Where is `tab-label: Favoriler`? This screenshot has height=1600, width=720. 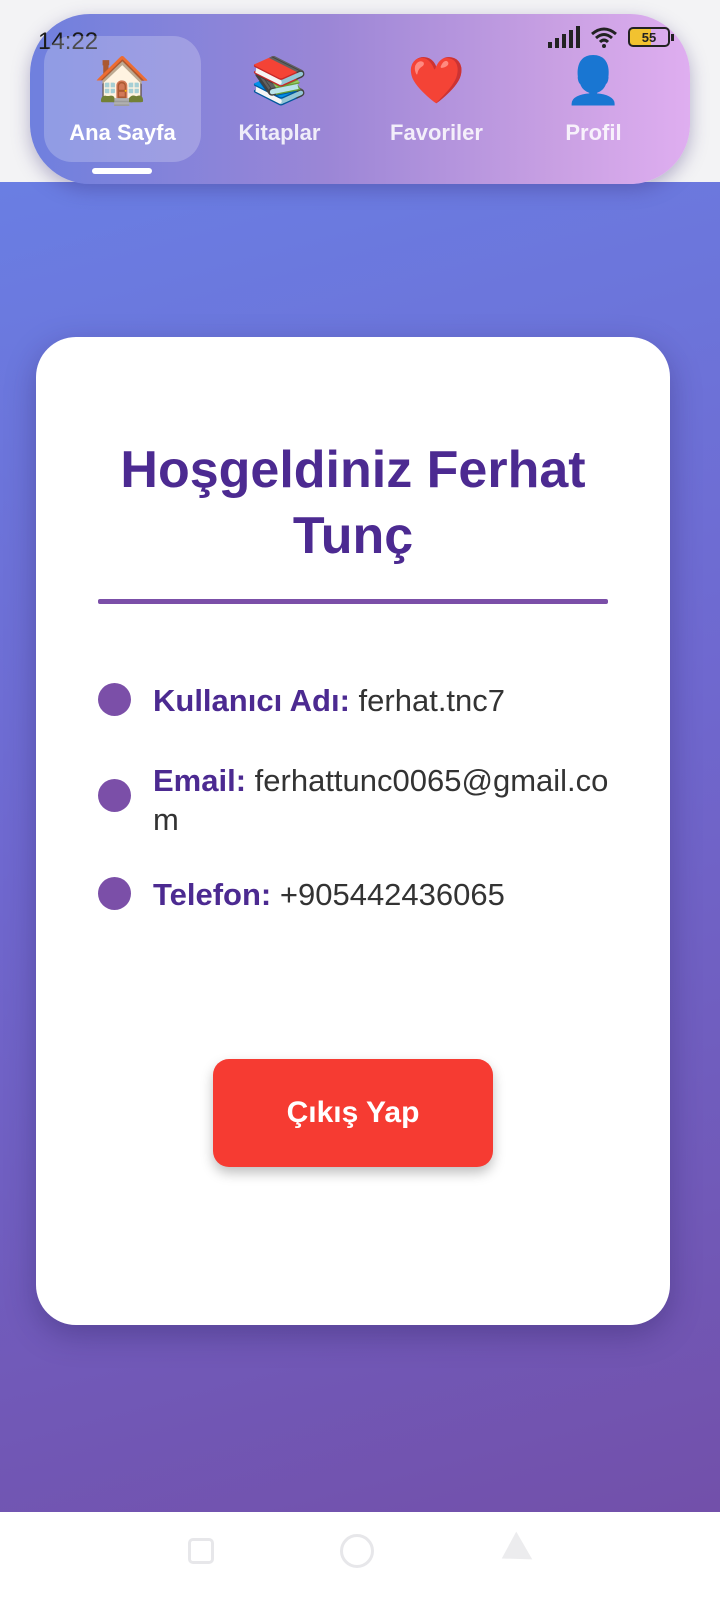
tab-label: Favoriler is located at coordinates (436, 132).